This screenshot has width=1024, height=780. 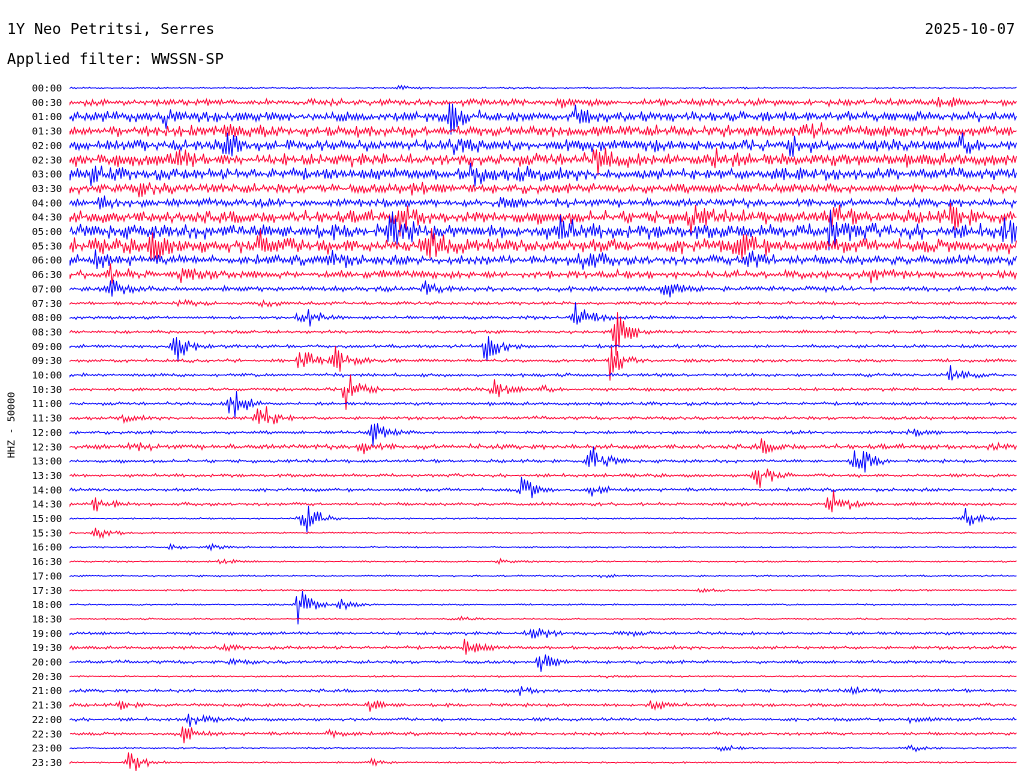 What do you see at coordinates (47, 605) in the screenshot?
I see `time-label: 18:00` at bounding box center [47, 605].